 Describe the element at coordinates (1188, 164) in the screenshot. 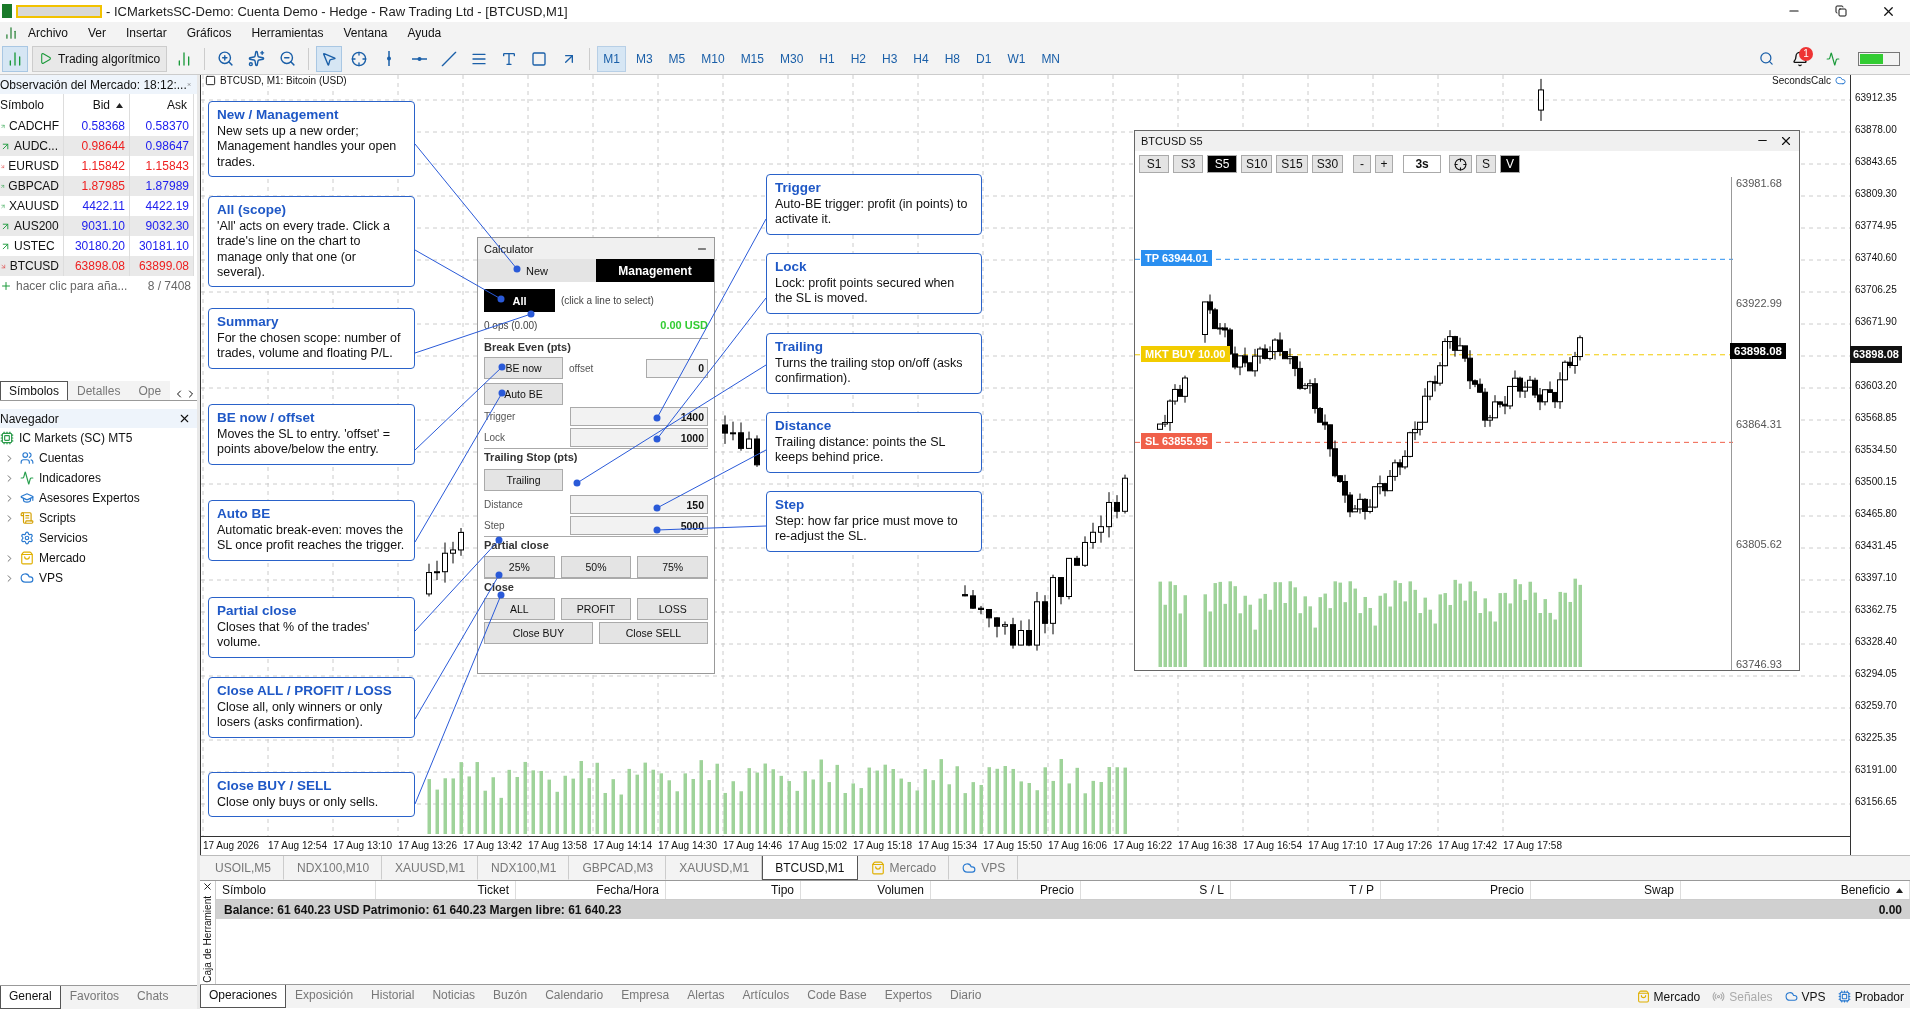

I see `period-button: S3` at that location.